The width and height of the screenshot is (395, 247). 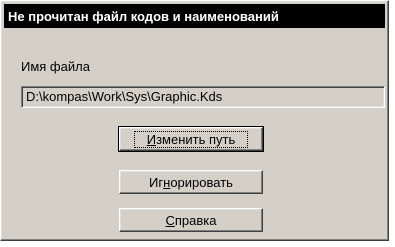 What do you see at coordinates (201, 182) in the screenshot?
I see `ignore-label-rest: орировать` at bounding box center [201, 182].